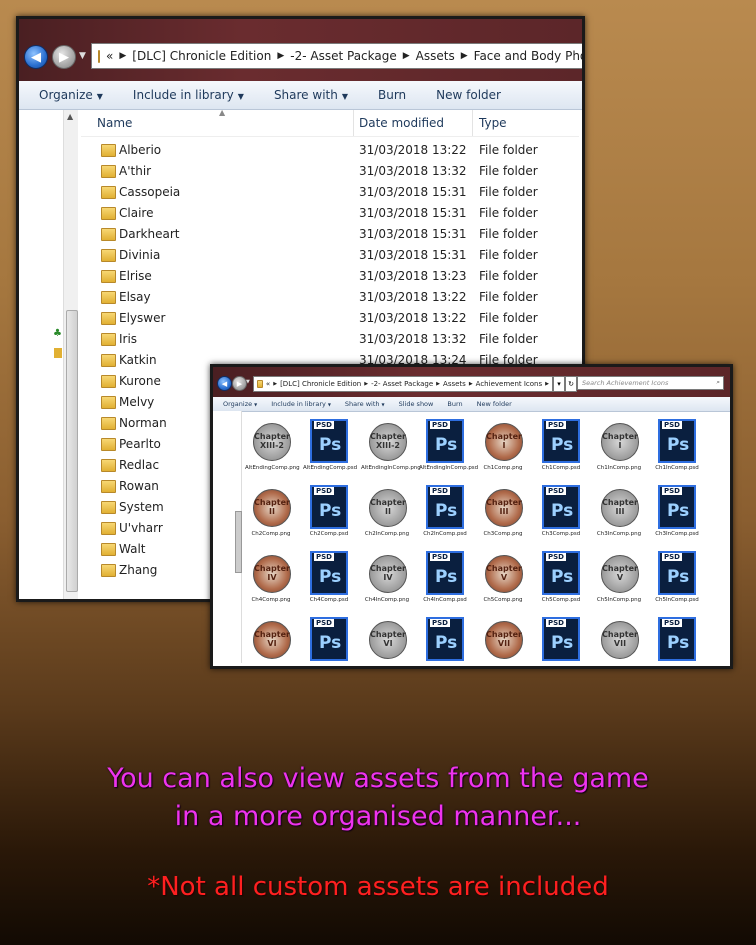 The width and height of the screenshot is (756, 945). Describe the element at coordinates (650, 383) in the screenshot. I see `search-input: Search Achievement Icons ⌕` at that location.